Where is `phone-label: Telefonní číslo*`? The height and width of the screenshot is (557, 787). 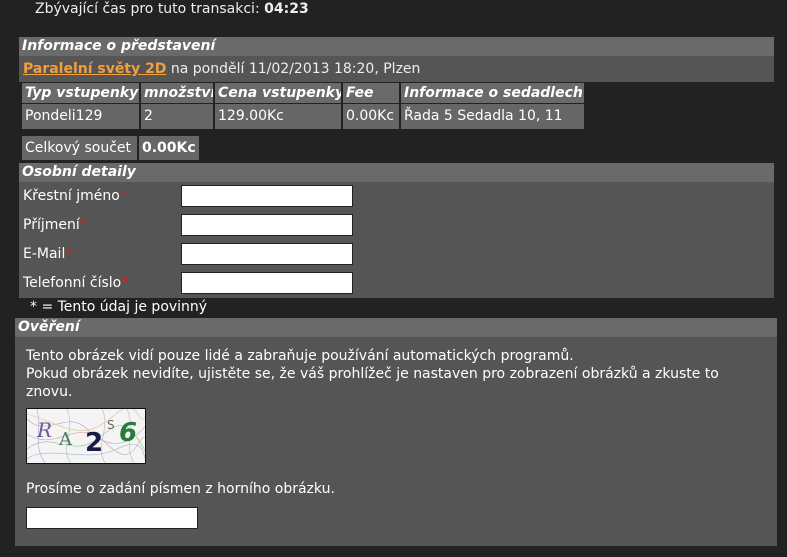
phone-label: Telefonní číslo* is located at coordinates (76, 283).